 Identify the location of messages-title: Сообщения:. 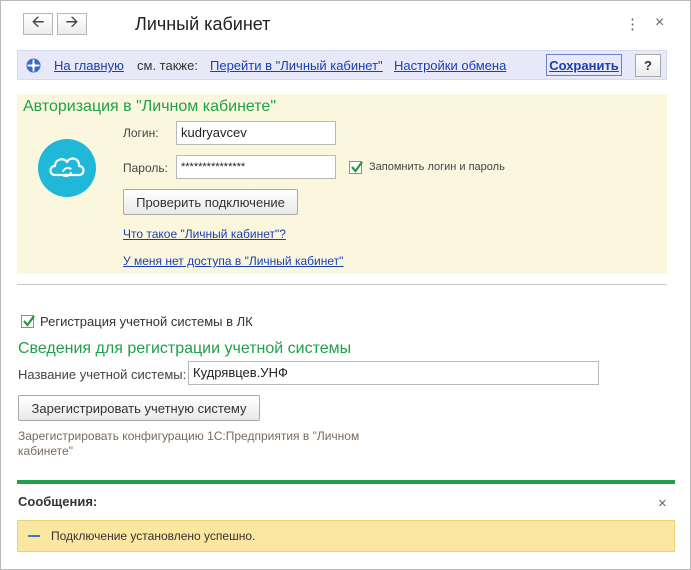
(58, 501).